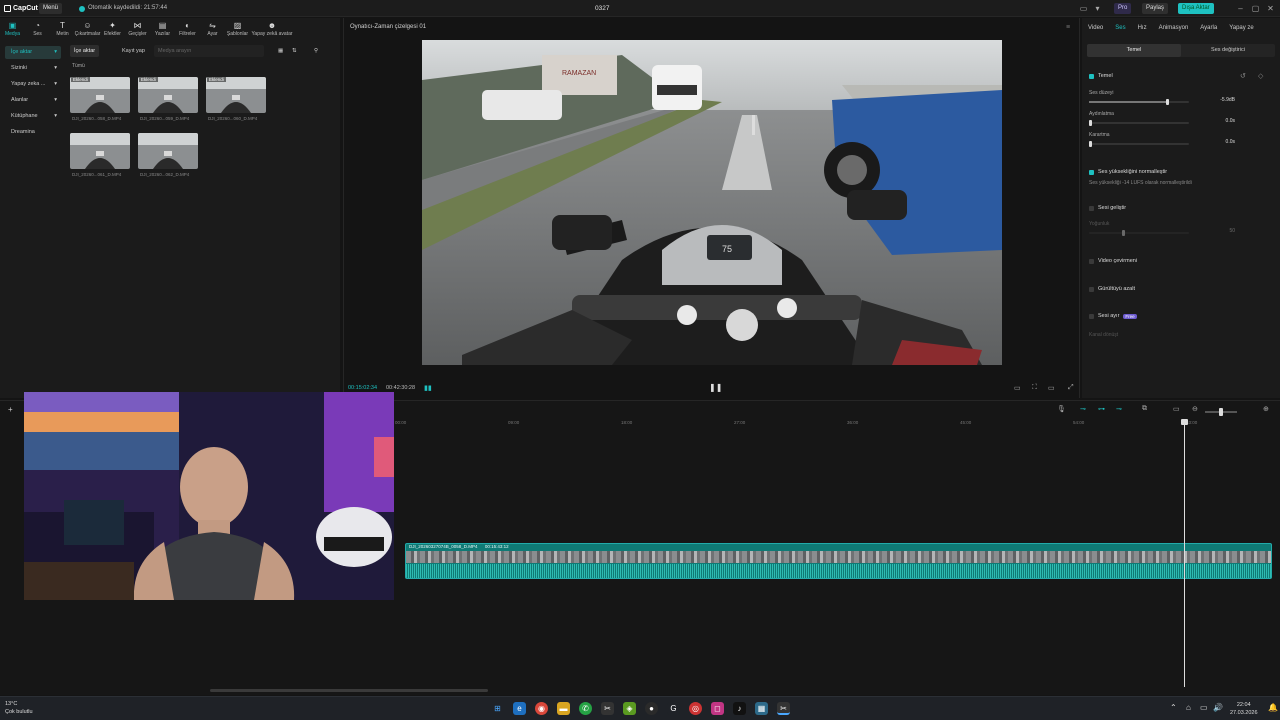 The image size is (1280, 720). What do you see at coordinates (519, 708) in the screenshot?
I see `edge-icon: e` at bounding box center [519, 708].